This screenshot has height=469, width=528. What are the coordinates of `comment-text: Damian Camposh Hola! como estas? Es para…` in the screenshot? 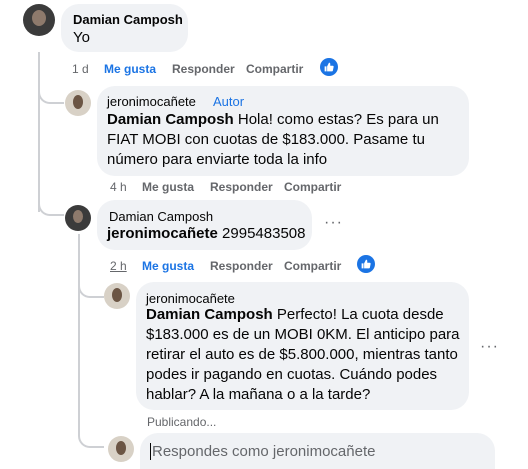 It's located at (282, 140).